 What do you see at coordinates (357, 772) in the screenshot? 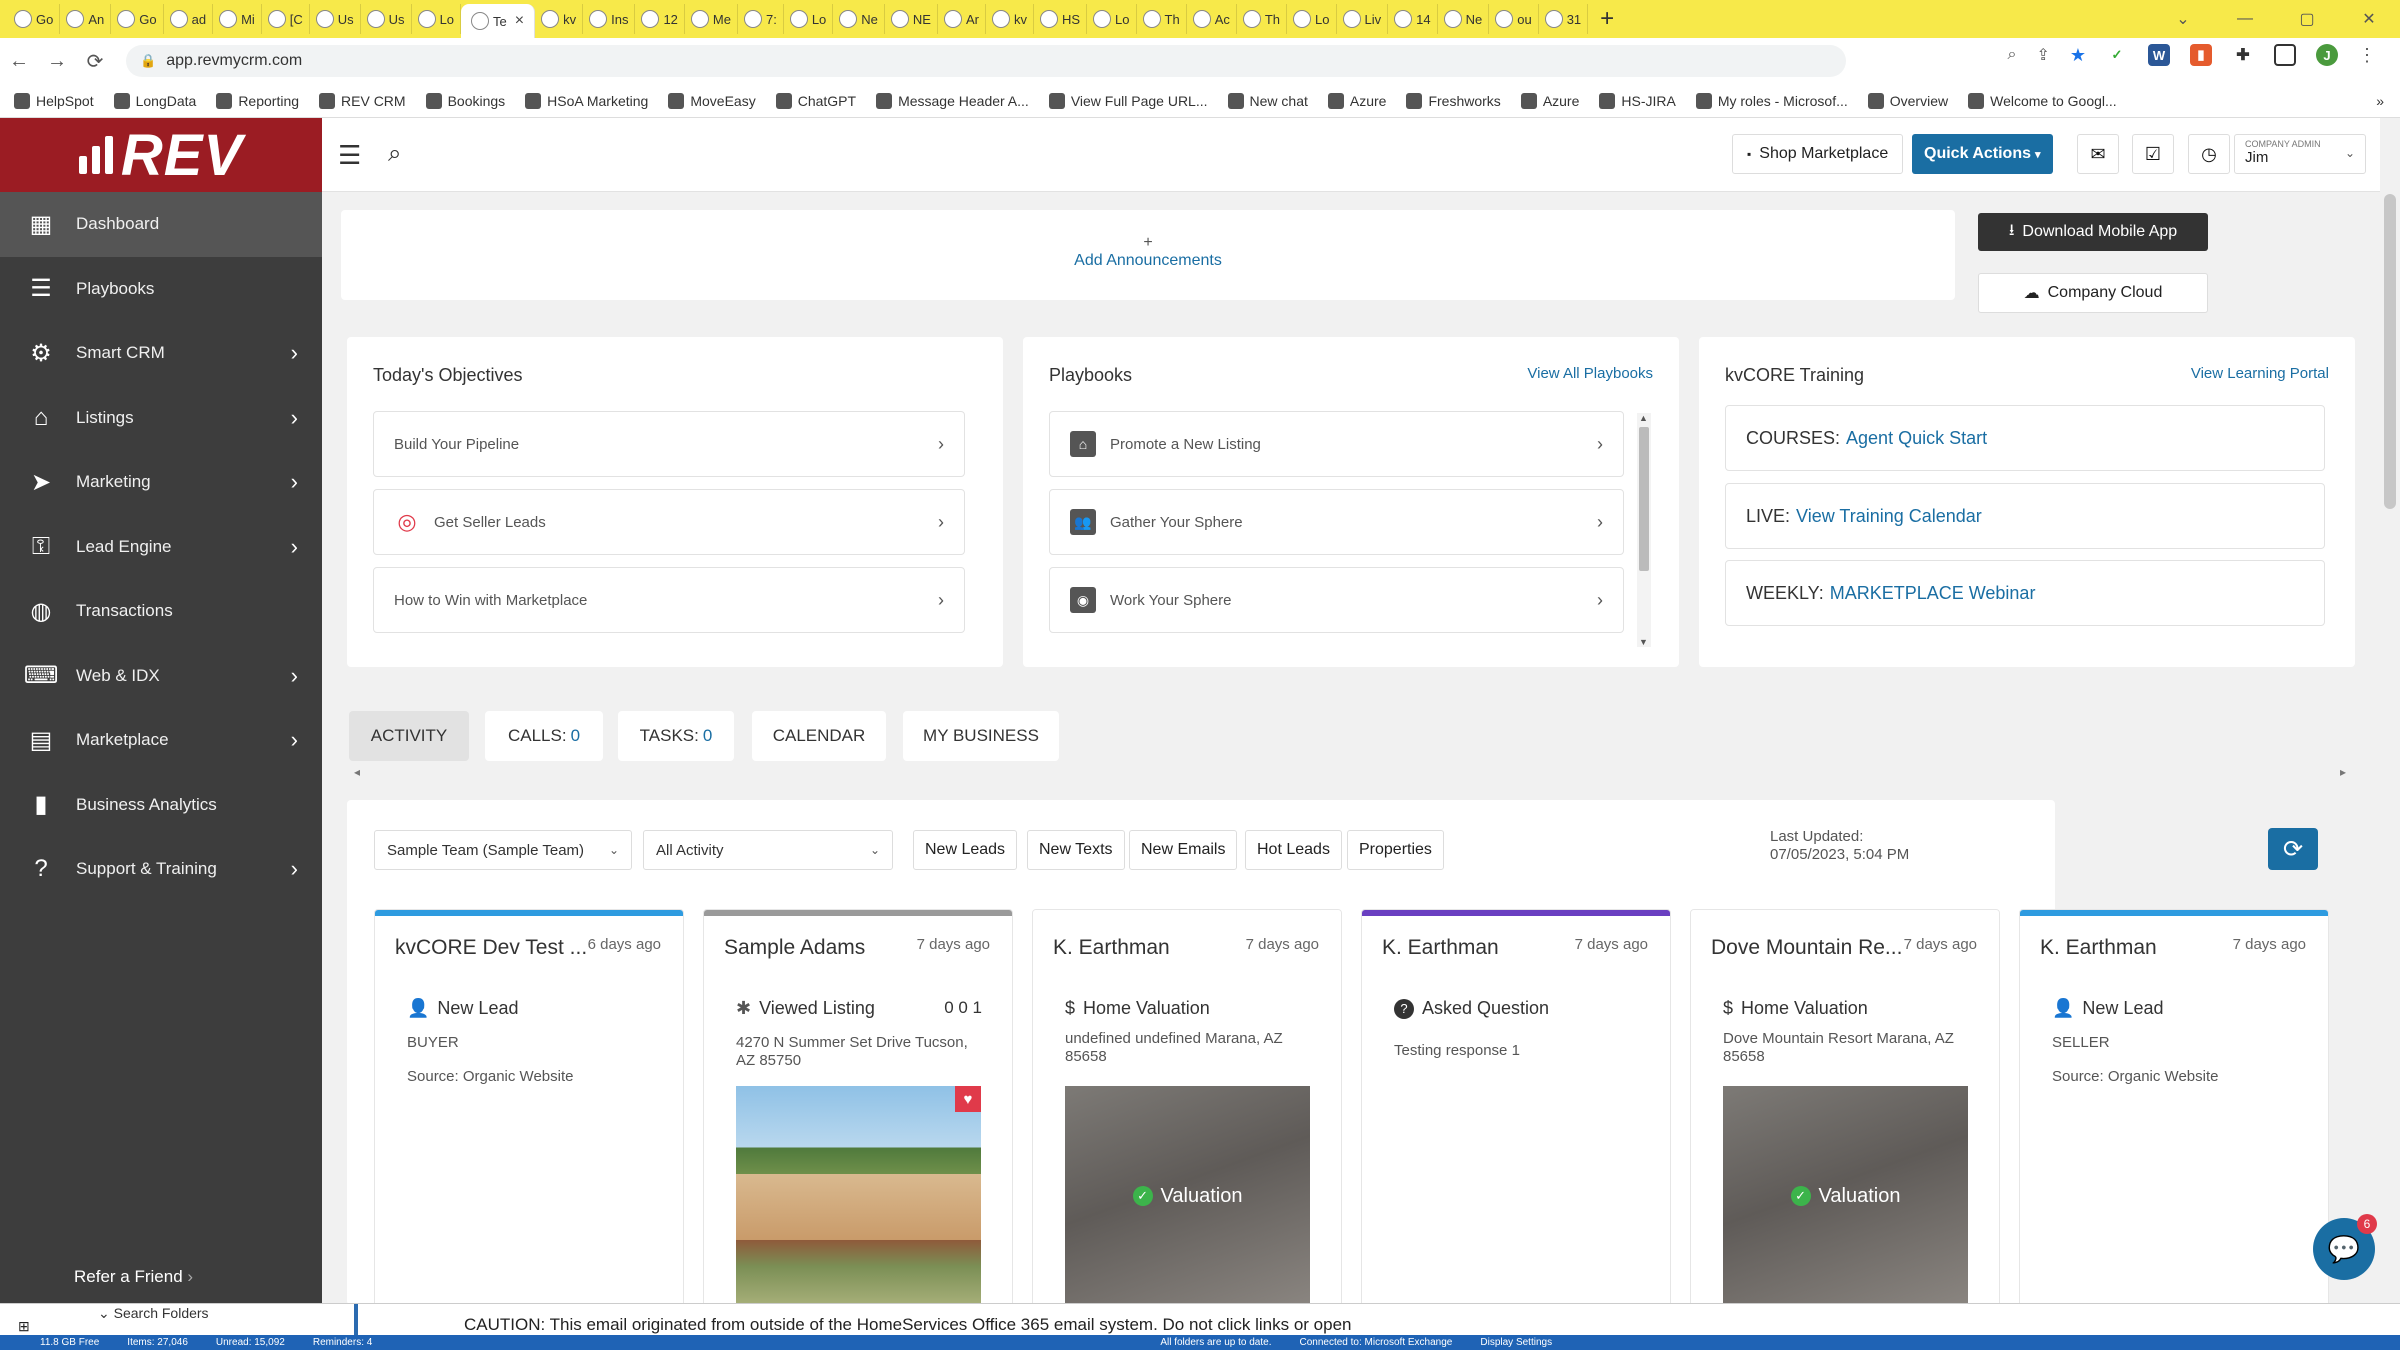
I see `scroll-left-icon: ◂` at bounding box center [357, 772].